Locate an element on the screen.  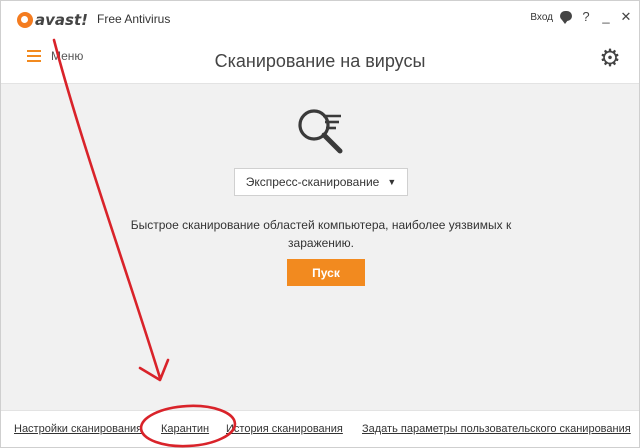
chevron-down-icon: ▼ is located at coordinates (392, 182).